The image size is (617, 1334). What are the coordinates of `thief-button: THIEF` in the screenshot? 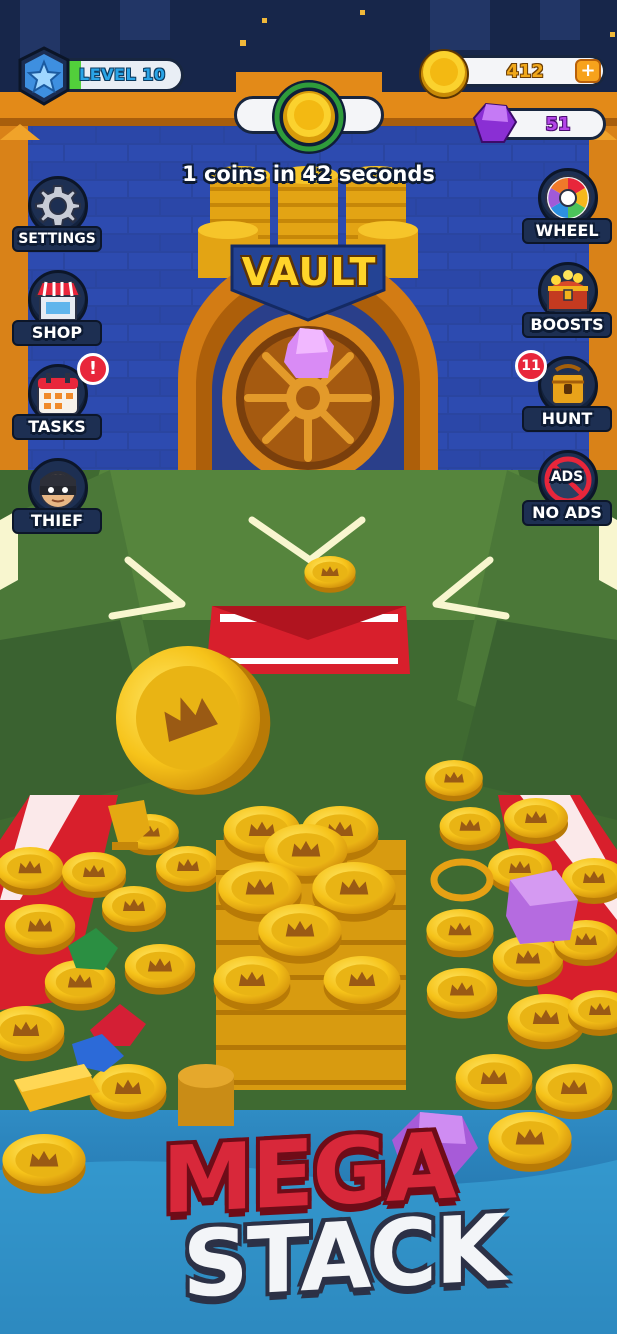 It's located at (57, 503).